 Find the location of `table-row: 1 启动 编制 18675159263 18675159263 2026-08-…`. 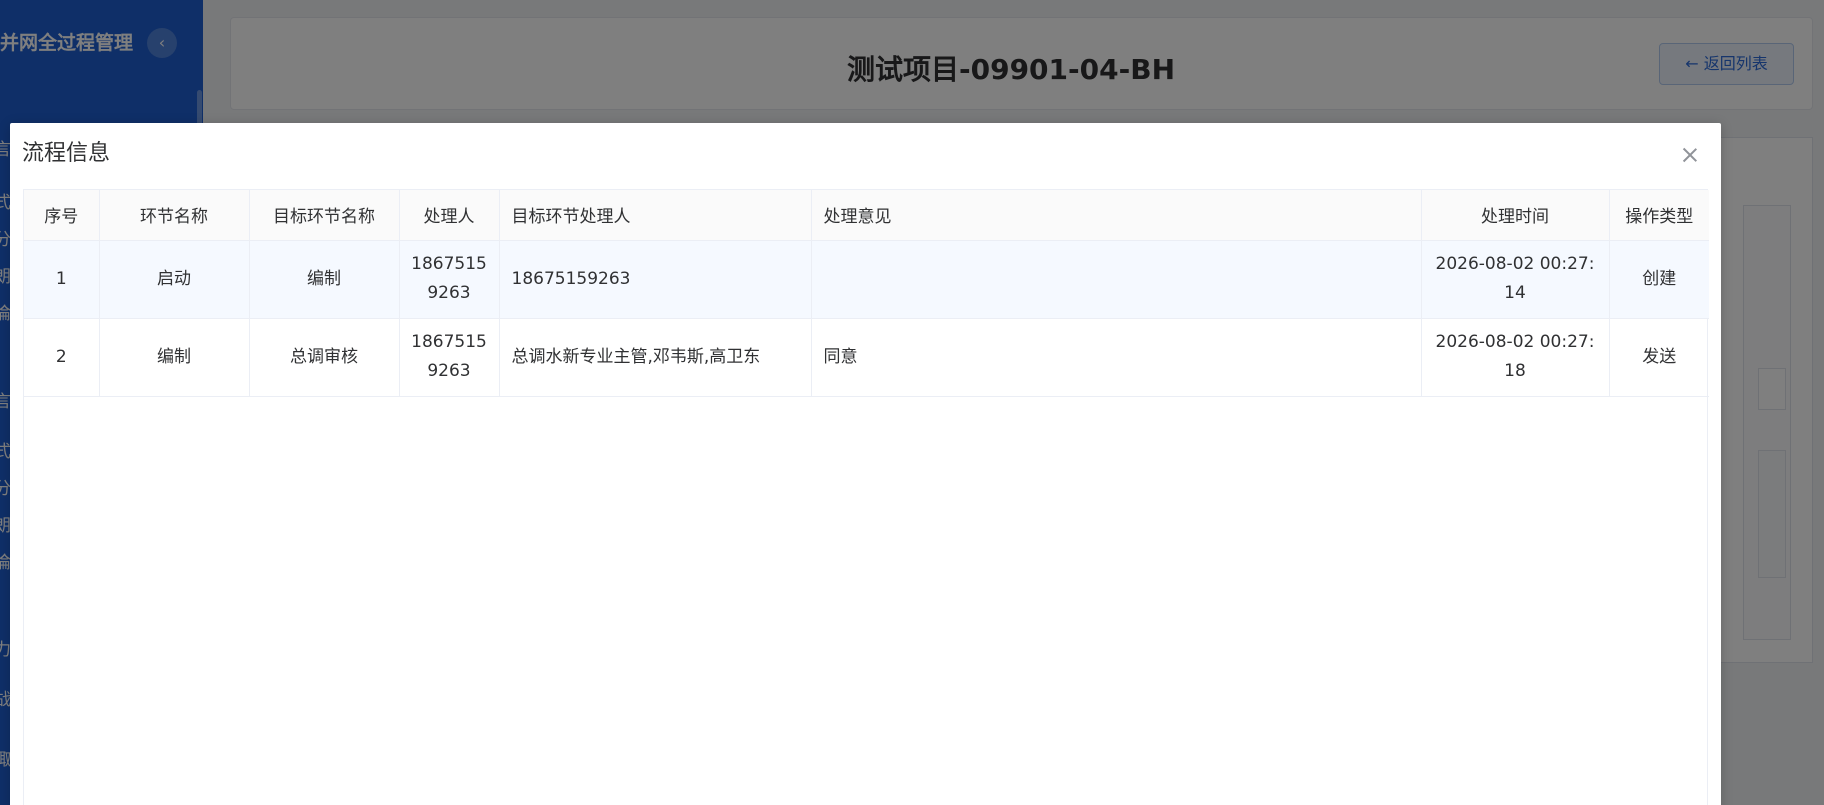

table-row: 1 启动 编制 18675159263 18675159263 2026-08-… is located at coordinates (866, 279).